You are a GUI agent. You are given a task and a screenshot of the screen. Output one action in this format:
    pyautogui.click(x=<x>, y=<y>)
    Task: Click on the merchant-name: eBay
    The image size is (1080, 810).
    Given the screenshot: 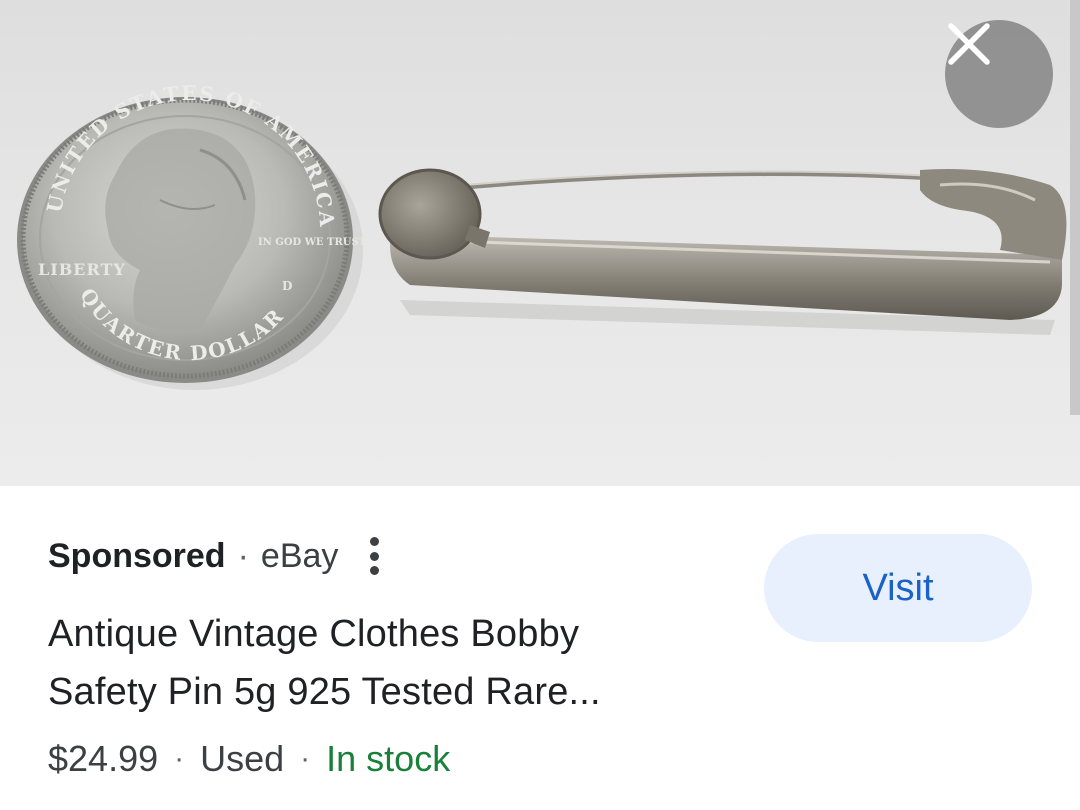 What is the action you would take?
    pyautogui.click(x=300, y=556)
    